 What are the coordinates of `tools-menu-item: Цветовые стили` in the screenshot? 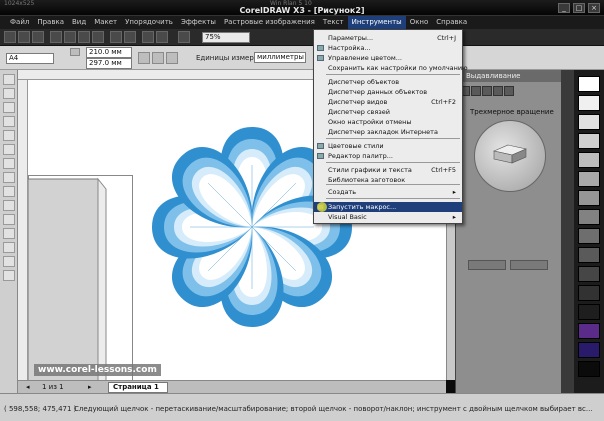 It's located at (388, 146).